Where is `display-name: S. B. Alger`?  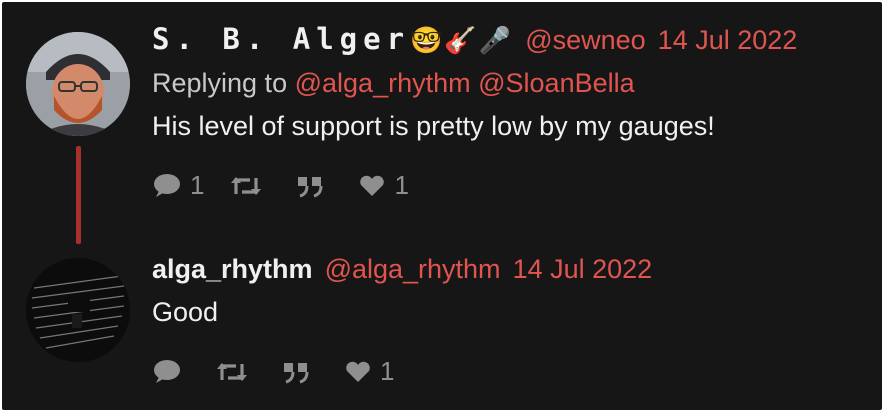
display-name: S. B. Alger is located at coordinates (281, 39).